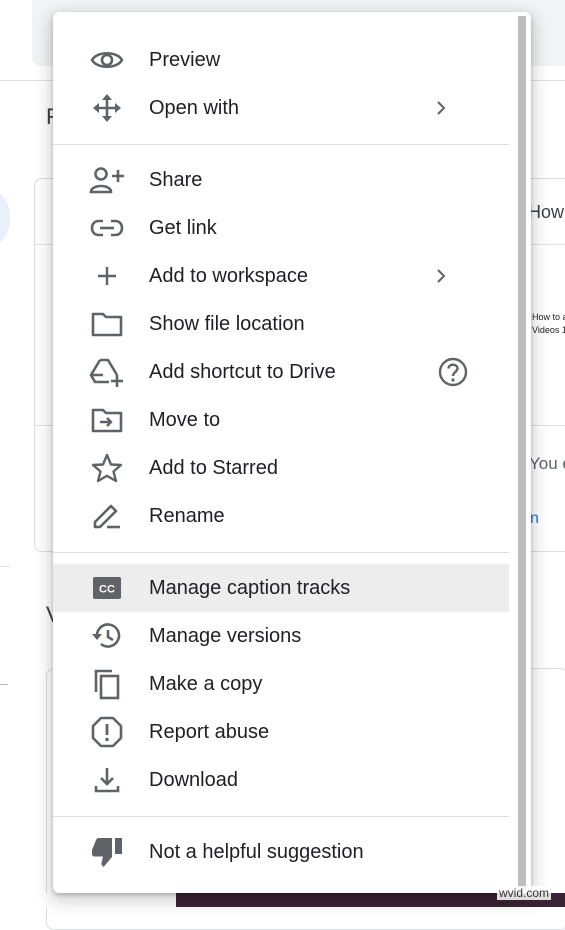 This screenshot has height=930, width=565. Describe the element at coordinates (107, 108) in the screenshot. I see `move-arrows-icon` at that location.